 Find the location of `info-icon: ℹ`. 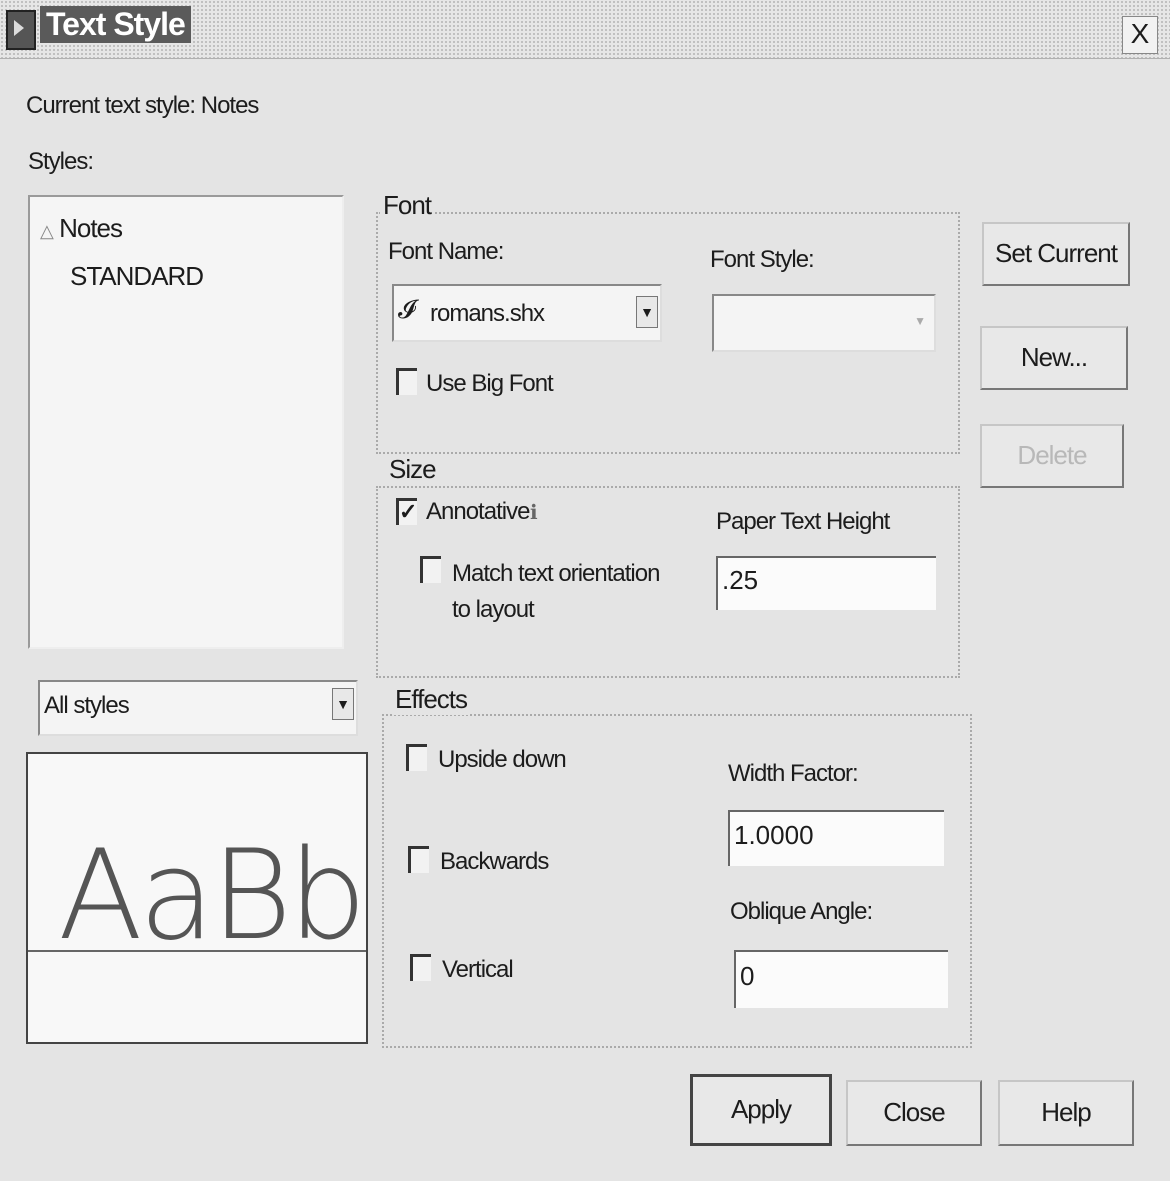

info-icon: ℹ is located at coordinates (534, 512).